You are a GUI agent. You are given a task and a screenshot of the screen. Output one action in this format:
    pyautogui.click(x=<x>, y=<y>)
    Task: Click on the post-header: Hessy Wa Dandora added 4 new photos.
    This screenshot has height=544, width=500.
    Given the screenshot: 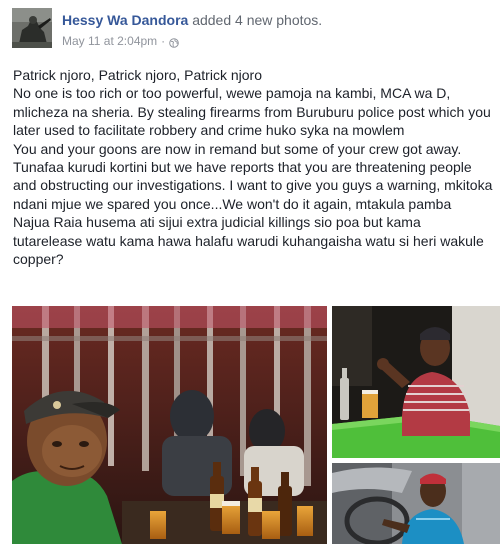 What is the action you would take?
    pyautogui.click(x=192, y=20)
    